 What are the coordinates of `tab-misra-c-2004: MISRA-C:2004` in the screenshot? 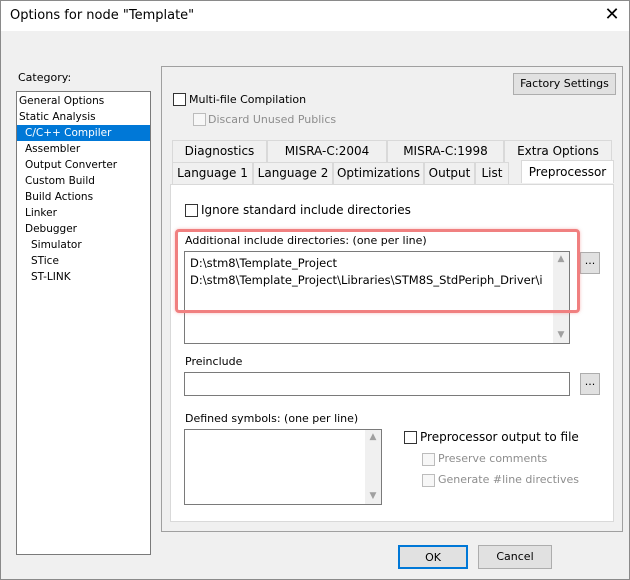 It's located at (327, 151).